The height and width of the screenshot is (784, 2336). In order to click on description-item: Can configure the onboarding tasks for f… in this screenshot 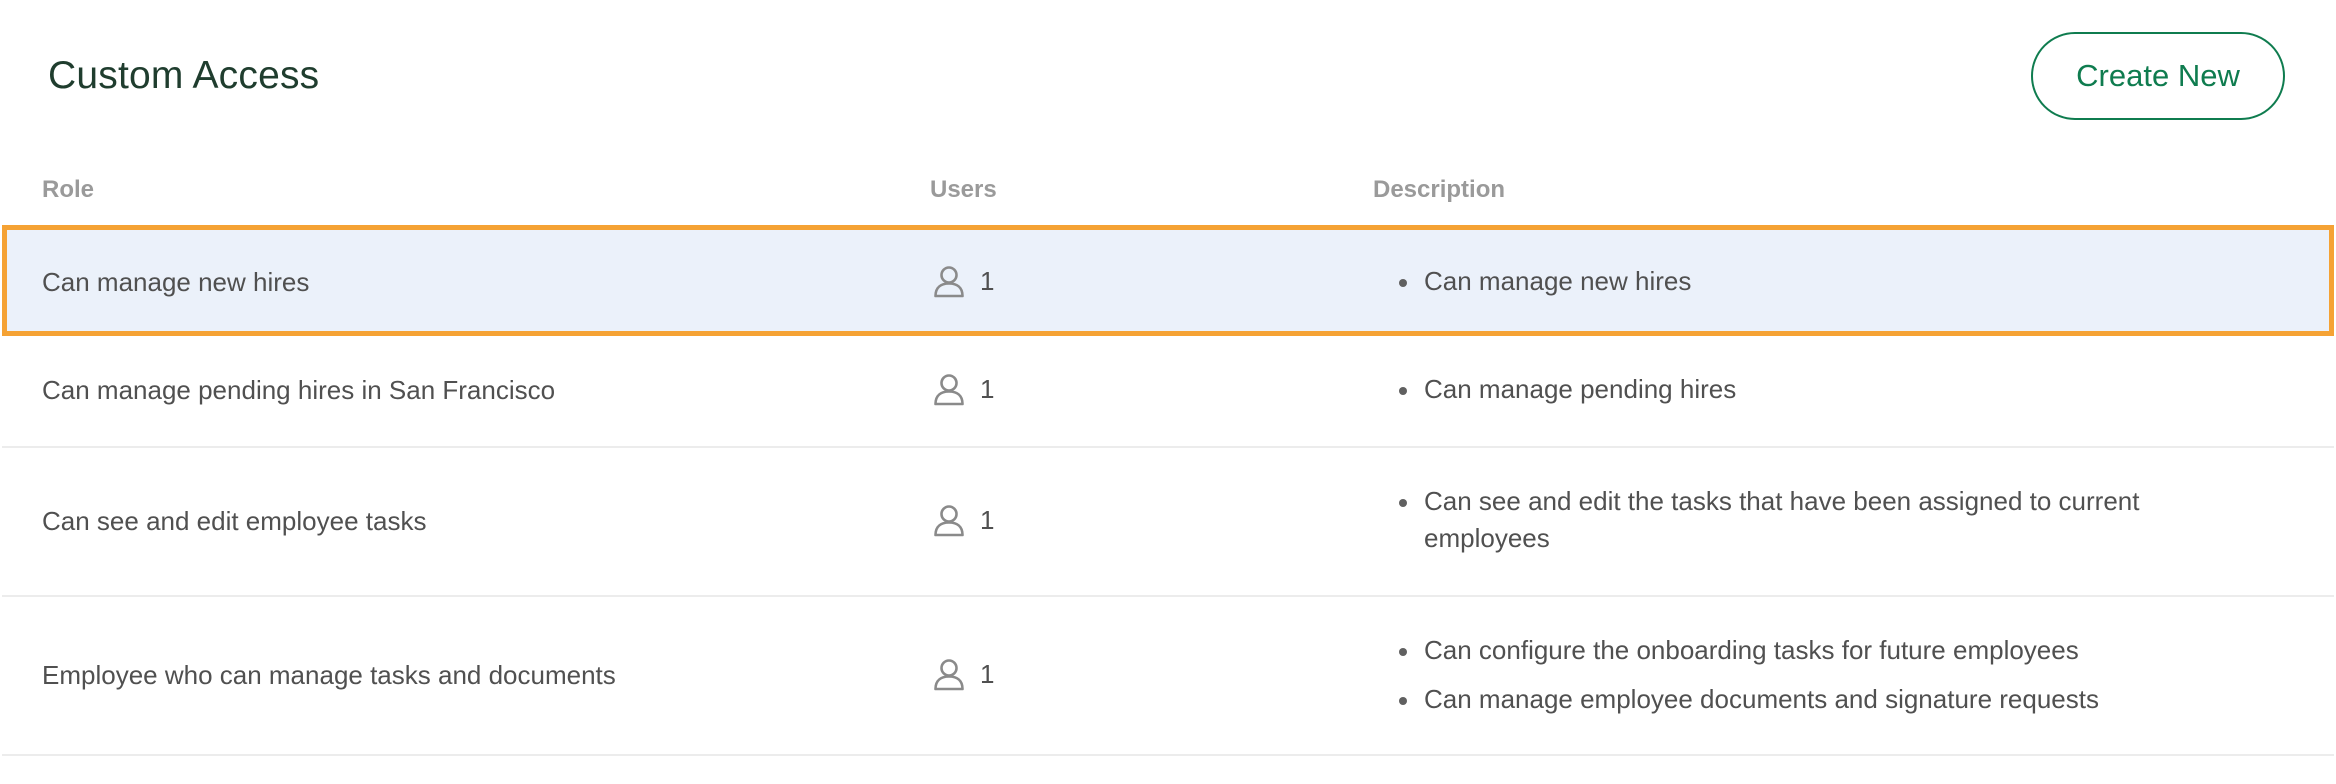, I will do `click(1807, 650)`.